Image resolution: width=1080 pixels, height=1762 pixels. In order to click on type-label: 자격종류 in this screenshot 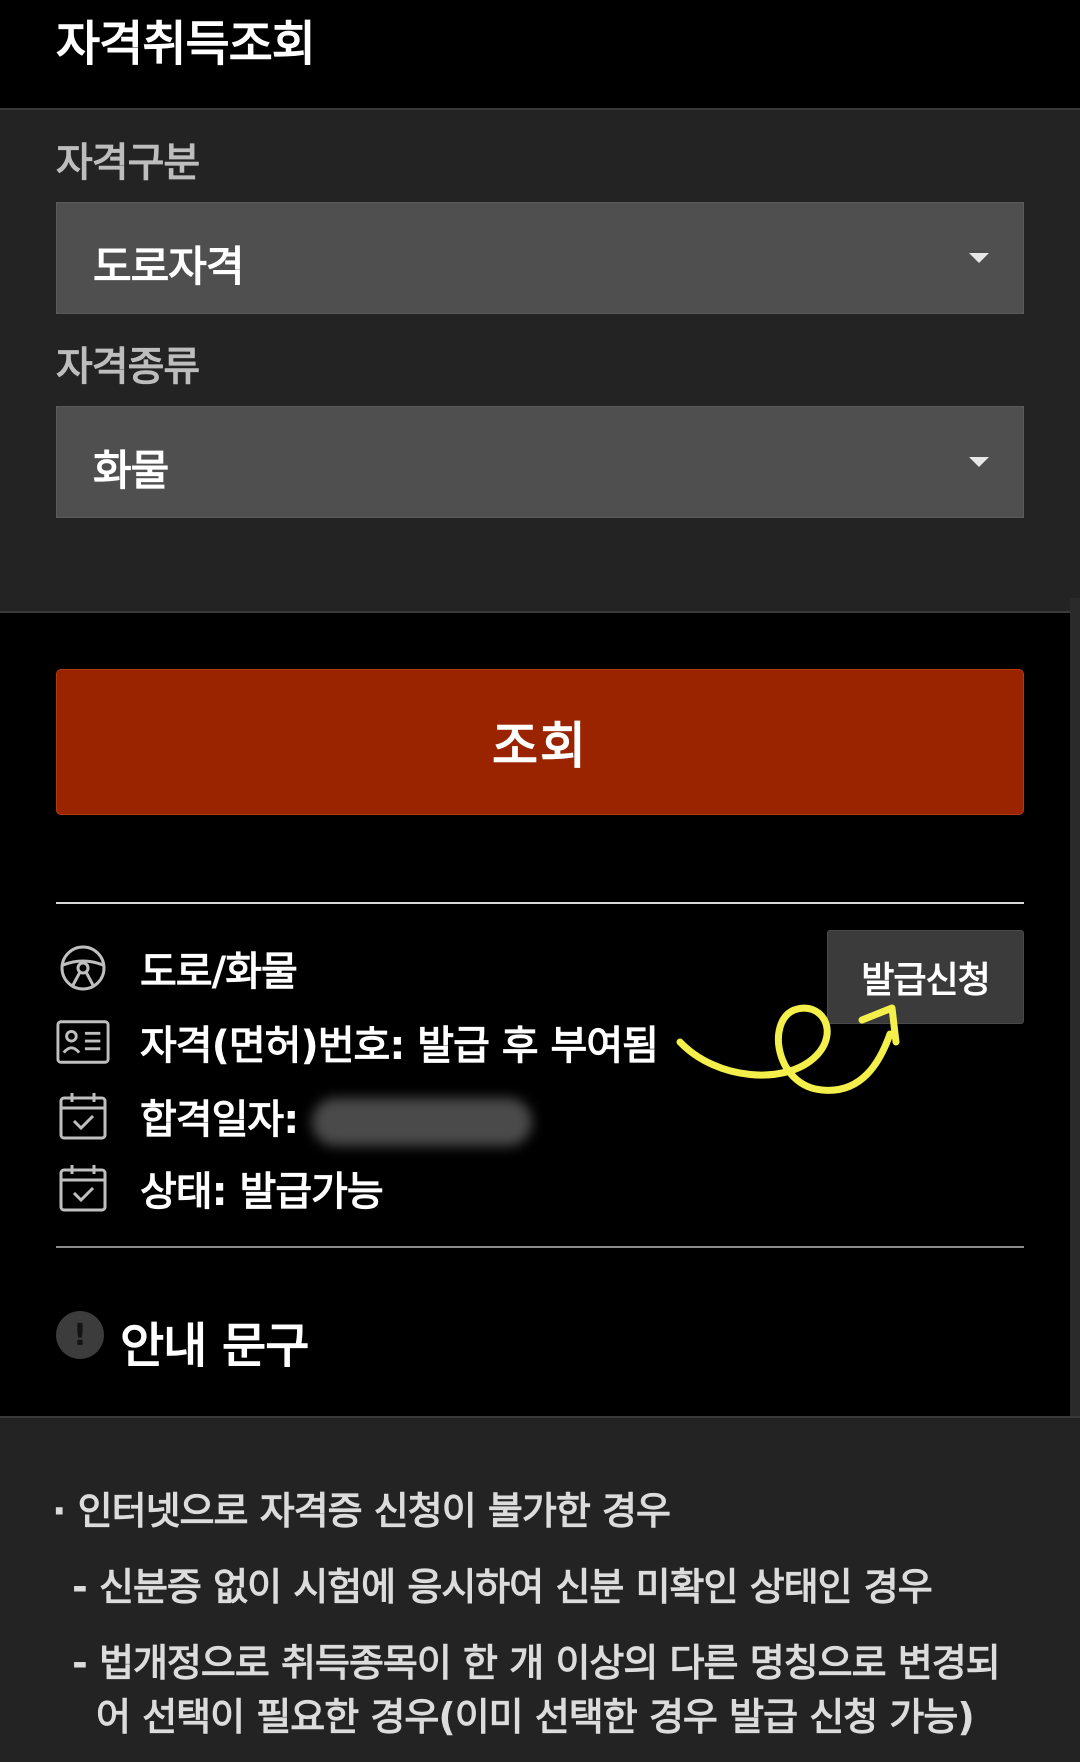, I will do `click(128, 367)`.